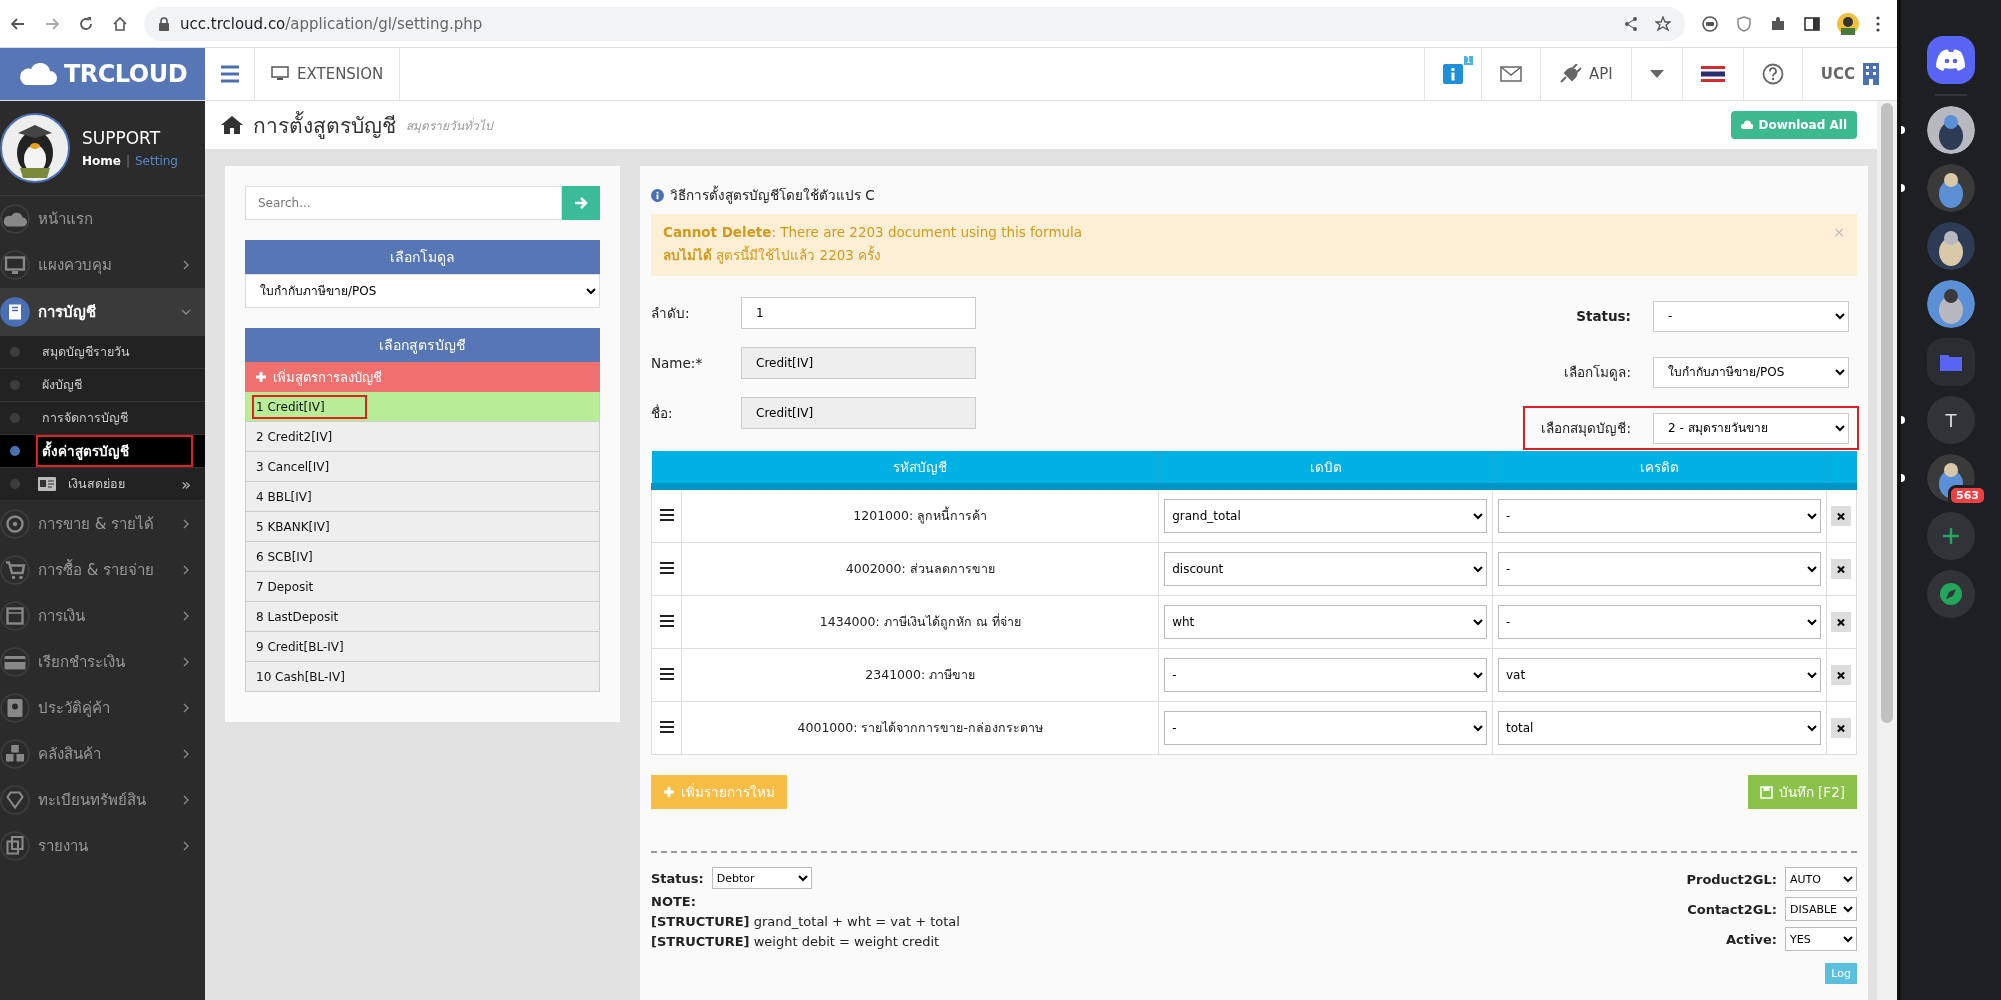 Image resolution: width=2001 pixels, height=1000 pixels. Describe the element at coordinates (1603, 316) in the screenshot. I see `field-label: Status:` at that location.